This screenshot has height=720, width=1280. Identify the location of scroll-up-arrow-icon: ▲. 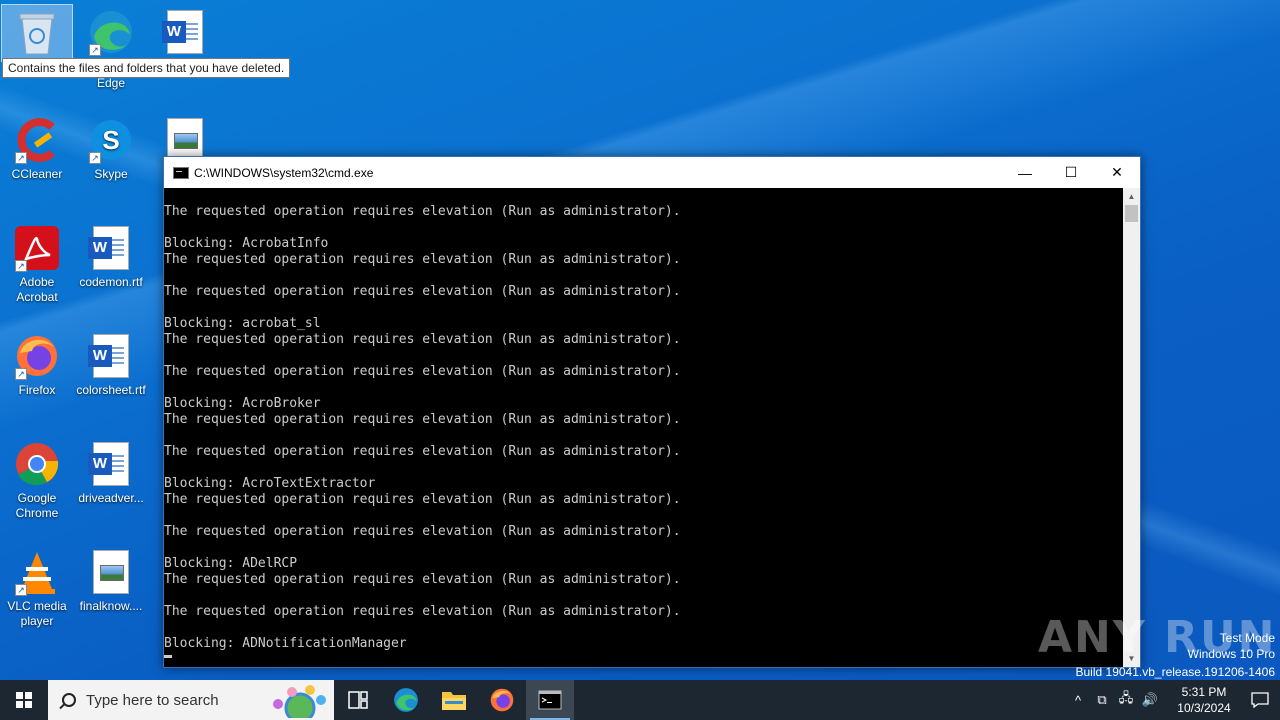
(1131, 196).